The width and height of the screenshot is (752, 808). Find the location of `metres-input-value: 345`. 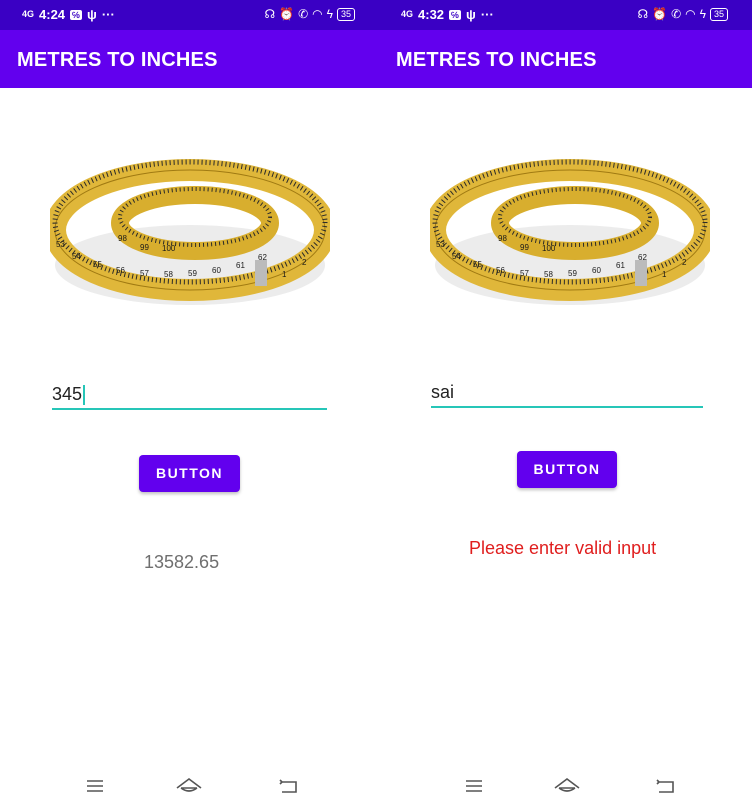

metres-input-value: 345 is located at coordinates (67, 394).